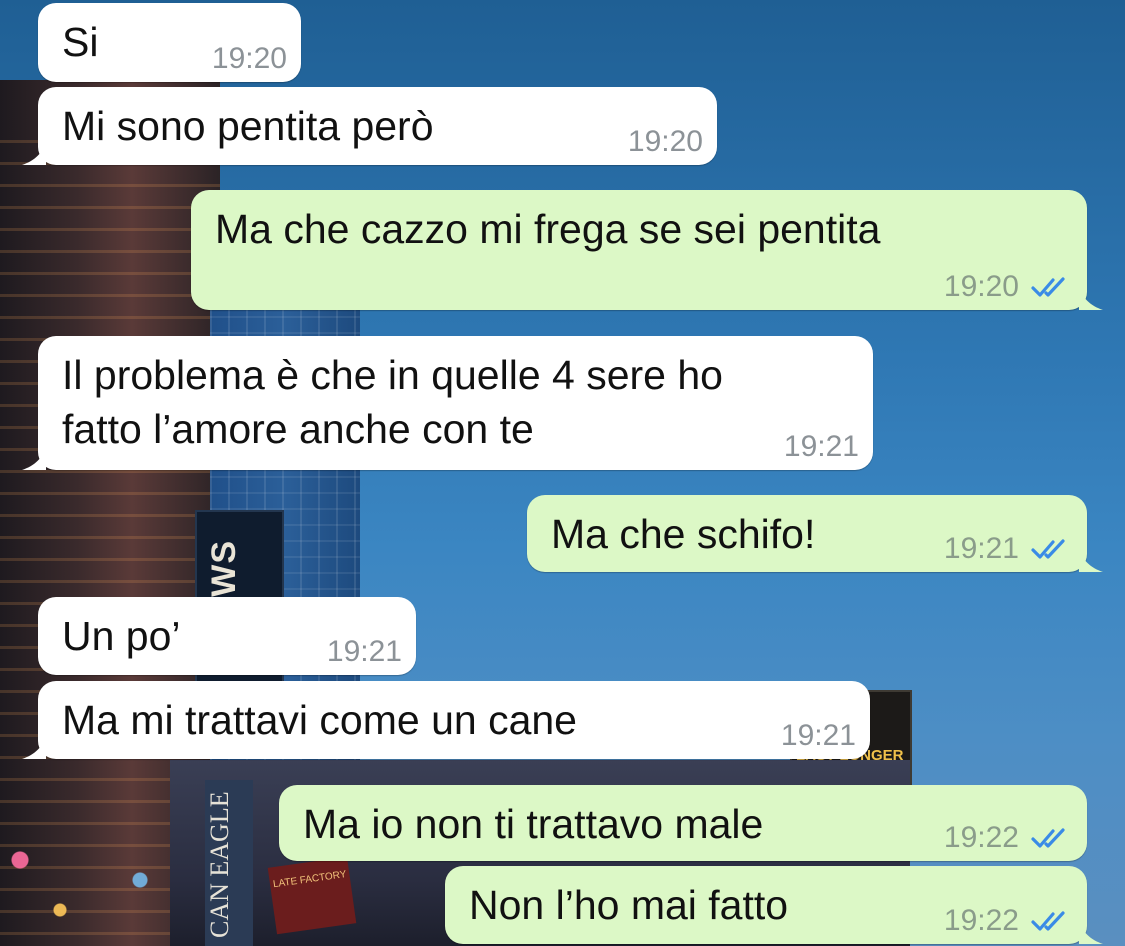 Image resolution: width=1125 pixels, height=946 pixels. I want to click on incoming-message-bubble: Ma mi trattavi come un cane 19:21, so click(446, 720).